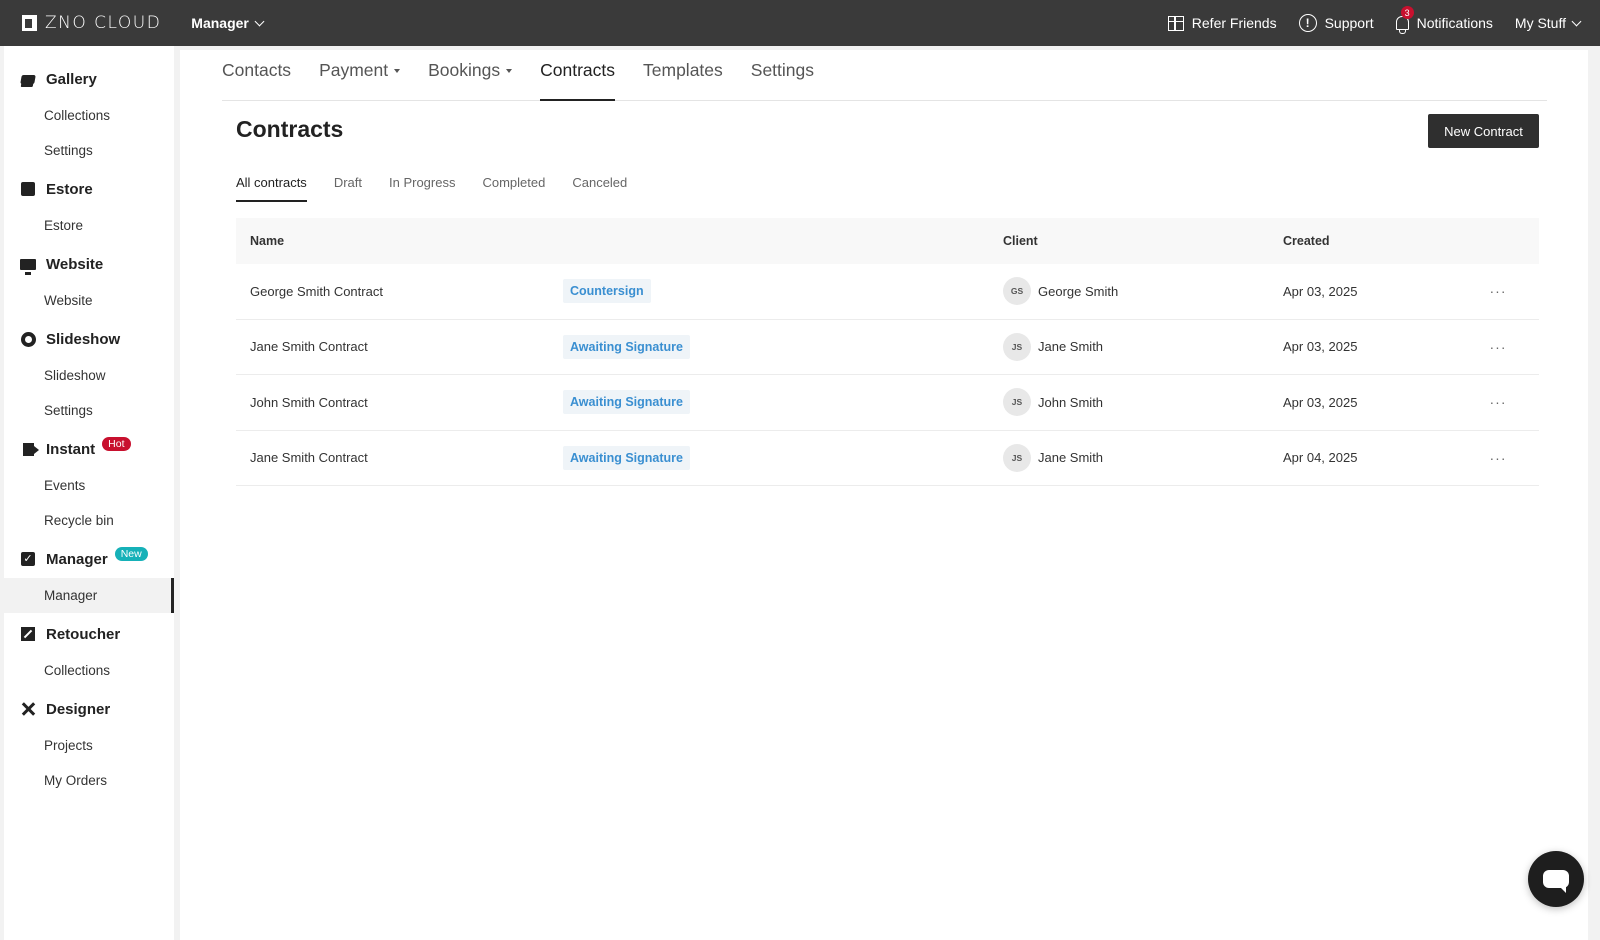  What do you see at coordinates (1336, 23) in the screenshot?
I see `support-link: ! Support` at bounding box center [1336, 23].